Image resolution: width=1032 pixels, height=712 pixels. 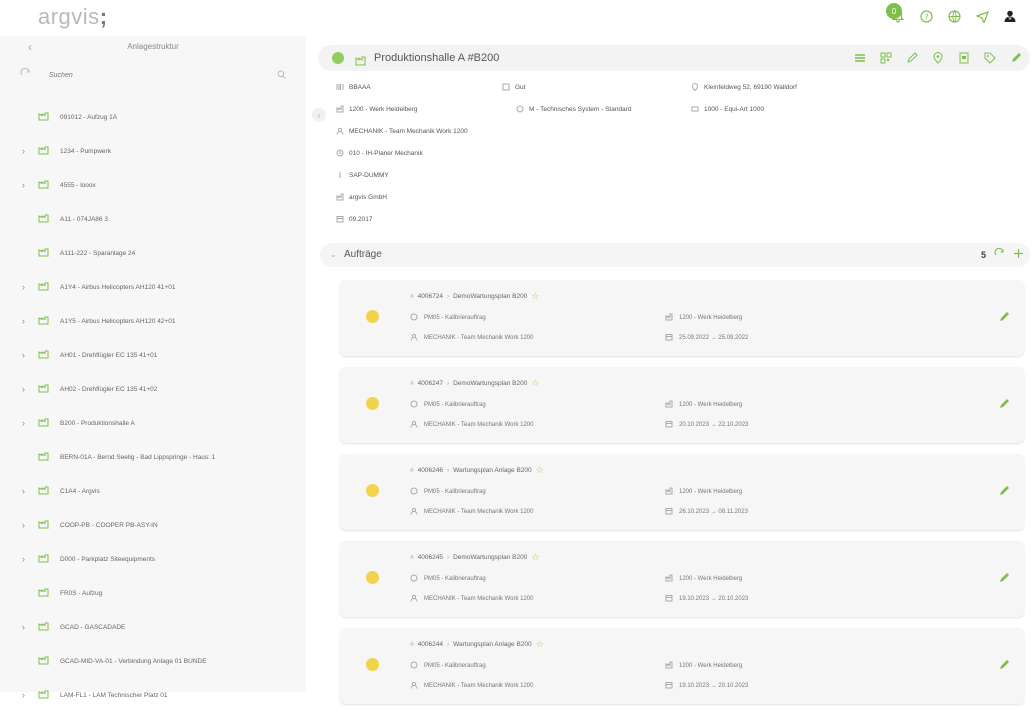 What do you see at coordinates (153, 253) in the screenshot?
I see `tree-item: A111-222 - Sparanlage 24` at bounding box center [153, 253].